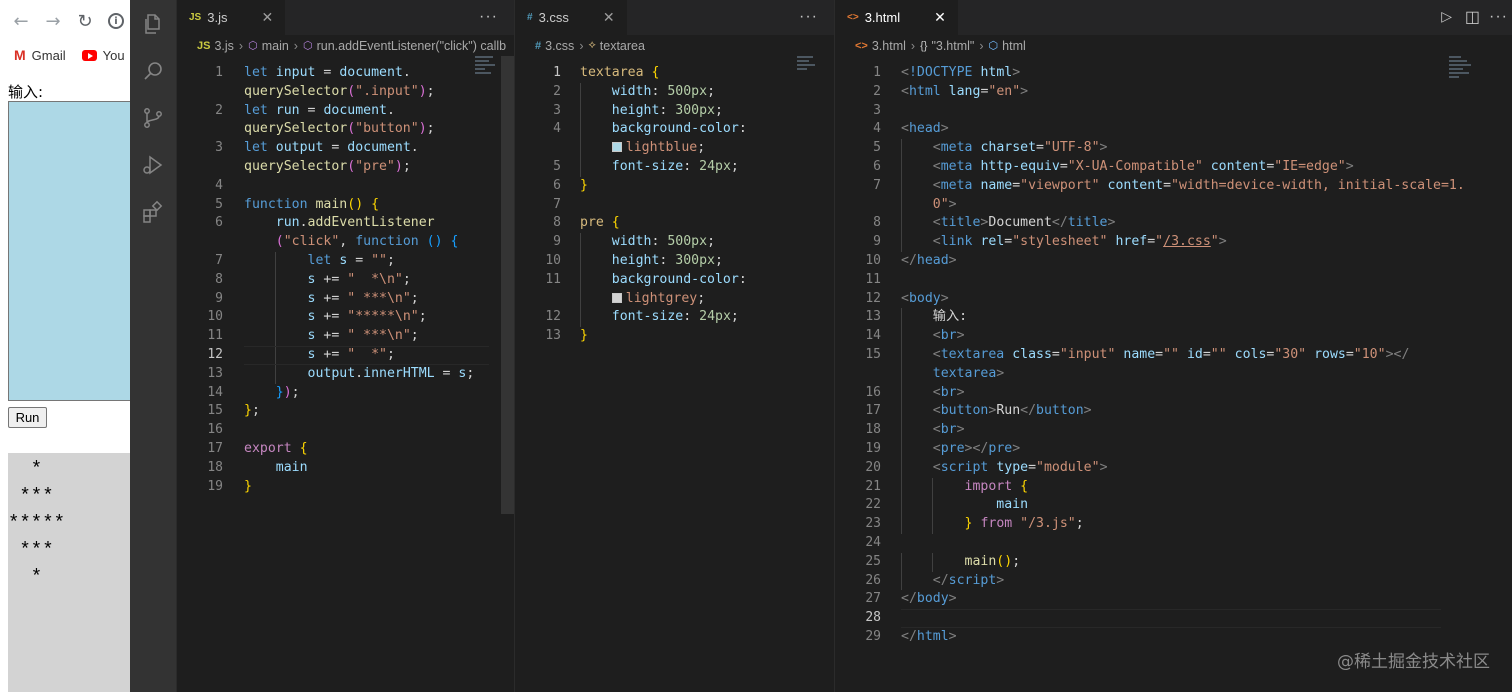 The height and width of the screenshot is (692, 1512). I want to click on tab-3-html: <> 3.html ✕, so click(896, 17).